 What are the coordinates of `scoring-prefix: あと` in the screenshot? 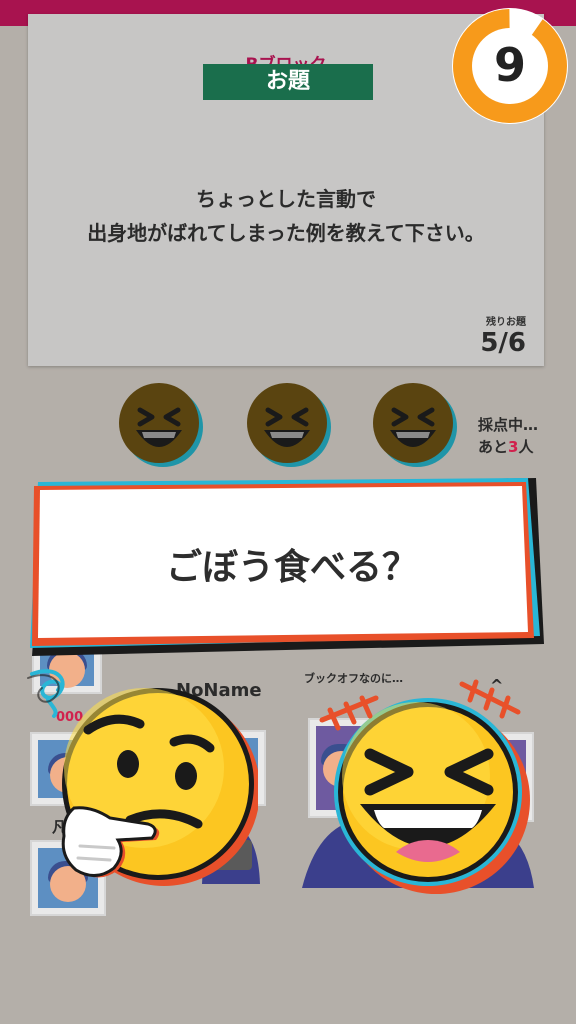 It's located at (493, 447).